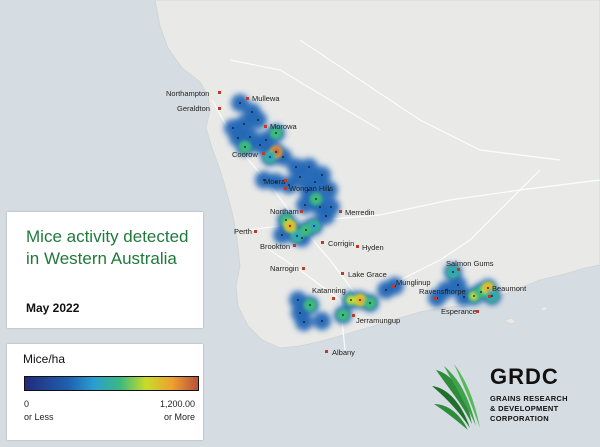 This screenshot has width=600, height=447. I want to click on svg-text: Narrogin, so click(284, 268).